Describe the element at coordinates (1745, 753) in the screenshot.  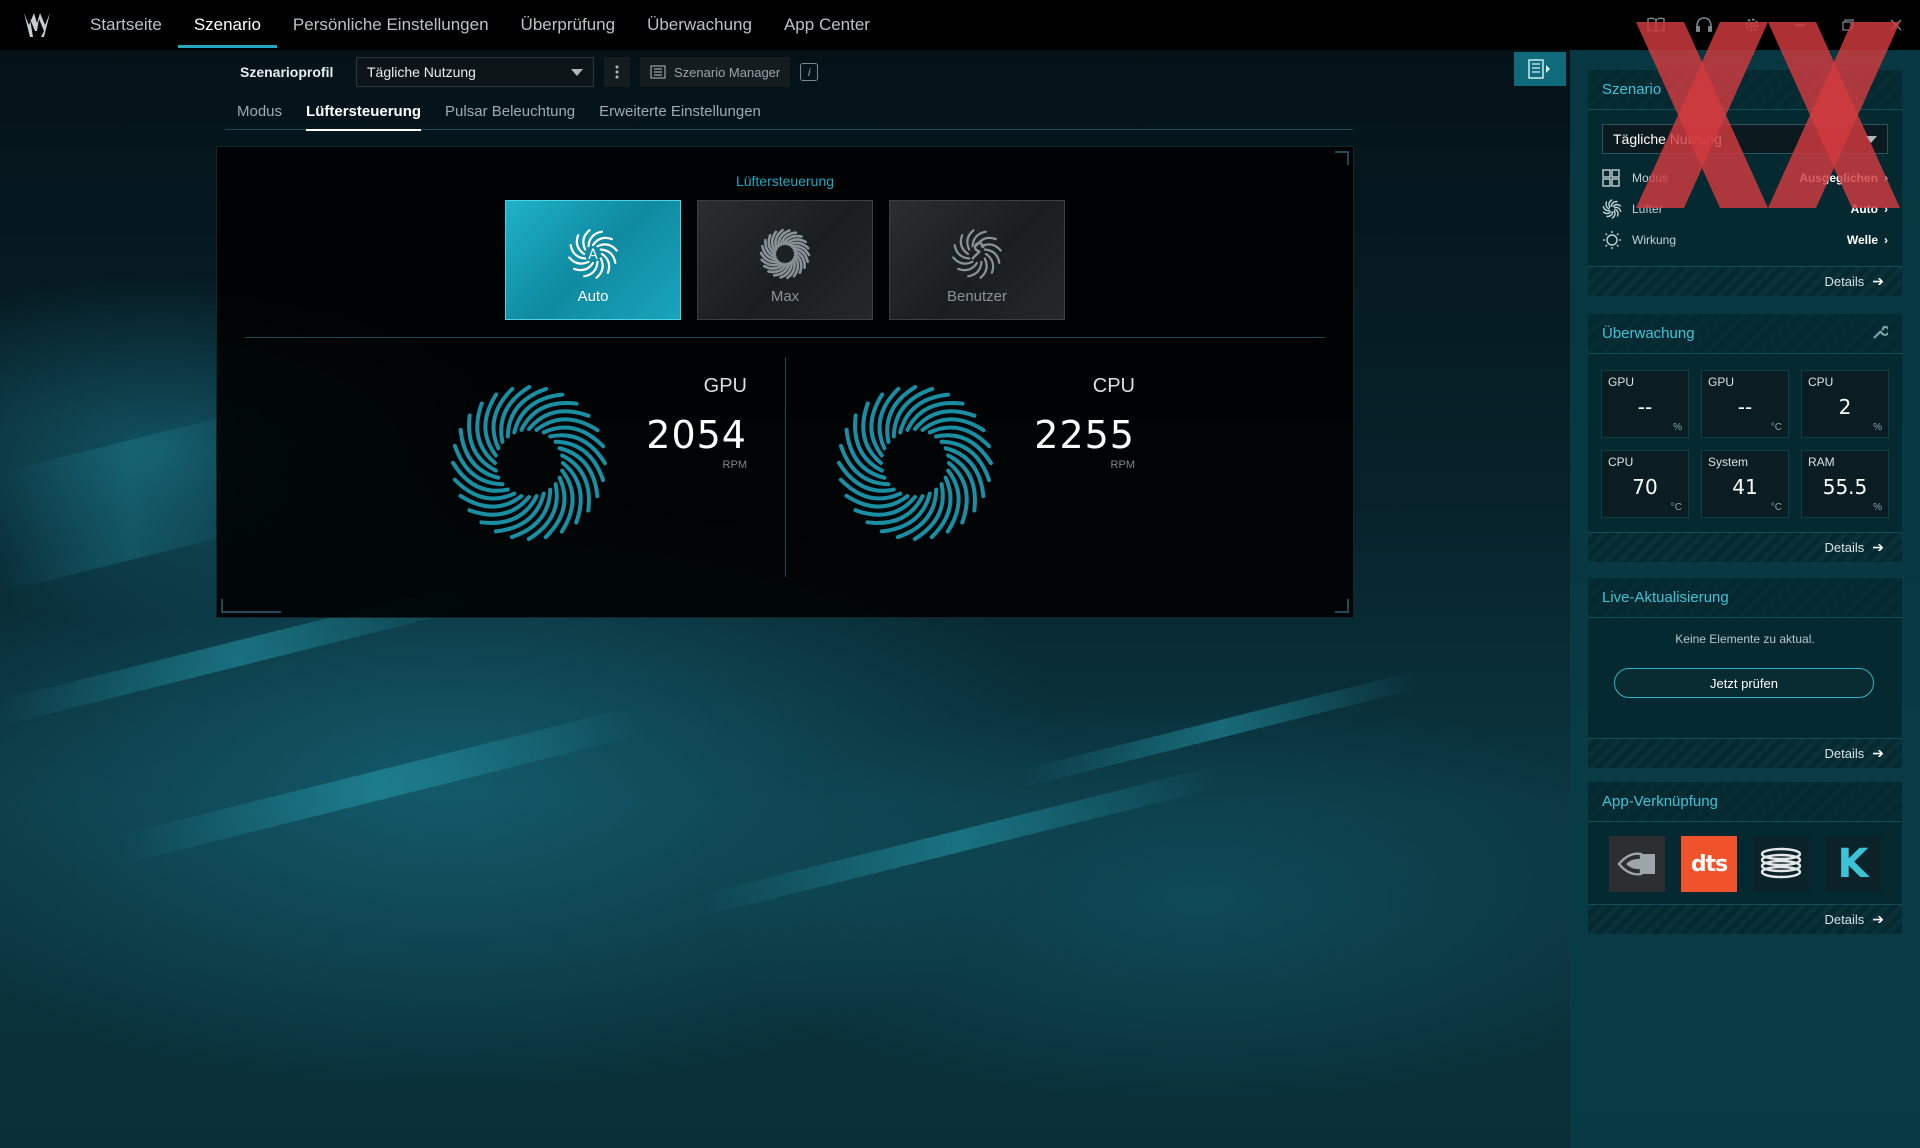
I see `live-update-details-link: Details ➔` at that location.